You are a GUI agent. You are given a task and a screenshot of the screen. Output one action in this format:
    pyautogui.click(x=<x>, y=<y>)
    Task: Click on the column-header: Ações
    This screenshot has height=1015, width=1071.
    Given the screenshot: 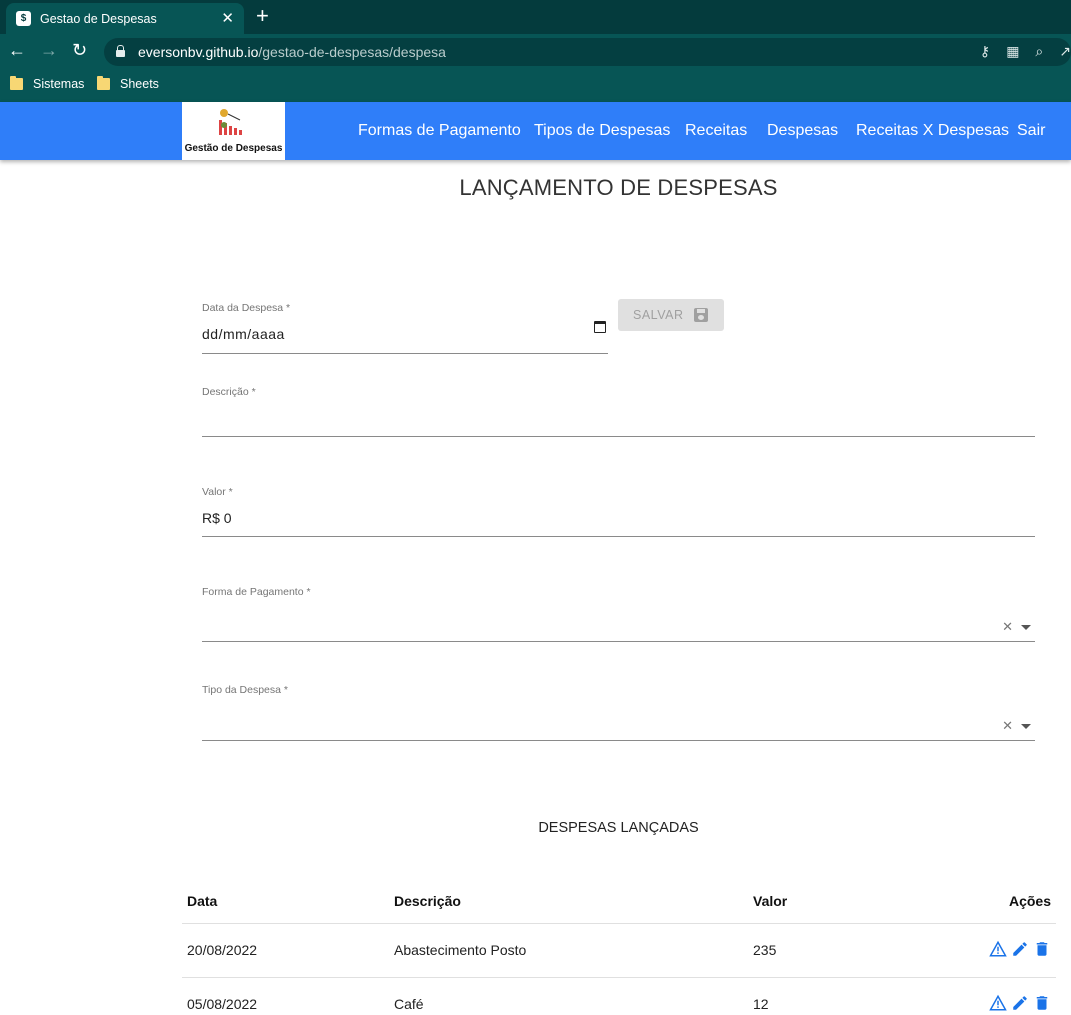 What is the action you would take?
    pyautogui.click(x=1002, y=902)
    